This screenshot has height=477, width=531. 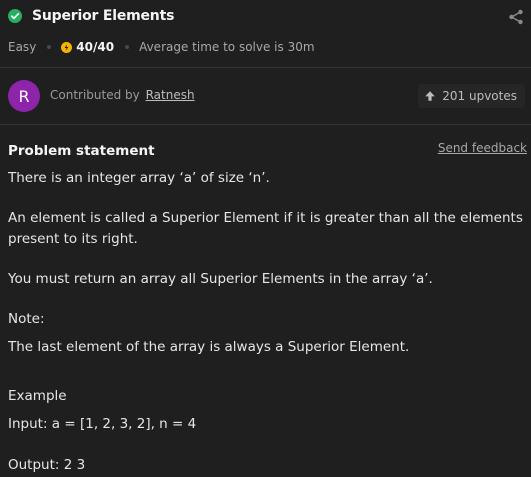 I want to click on example-label: Example, so click(x=37, y=396).